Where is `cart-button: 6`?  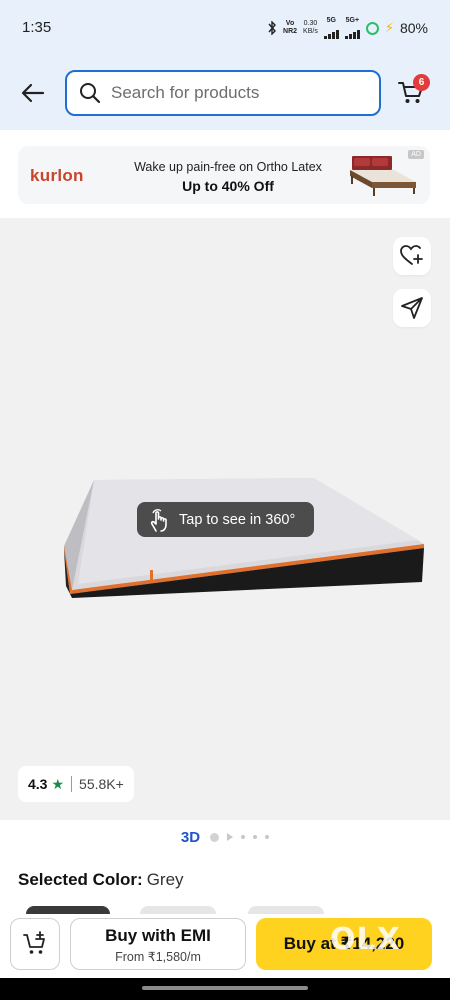 cart-button: 6 is located at coordinates (413, 91).